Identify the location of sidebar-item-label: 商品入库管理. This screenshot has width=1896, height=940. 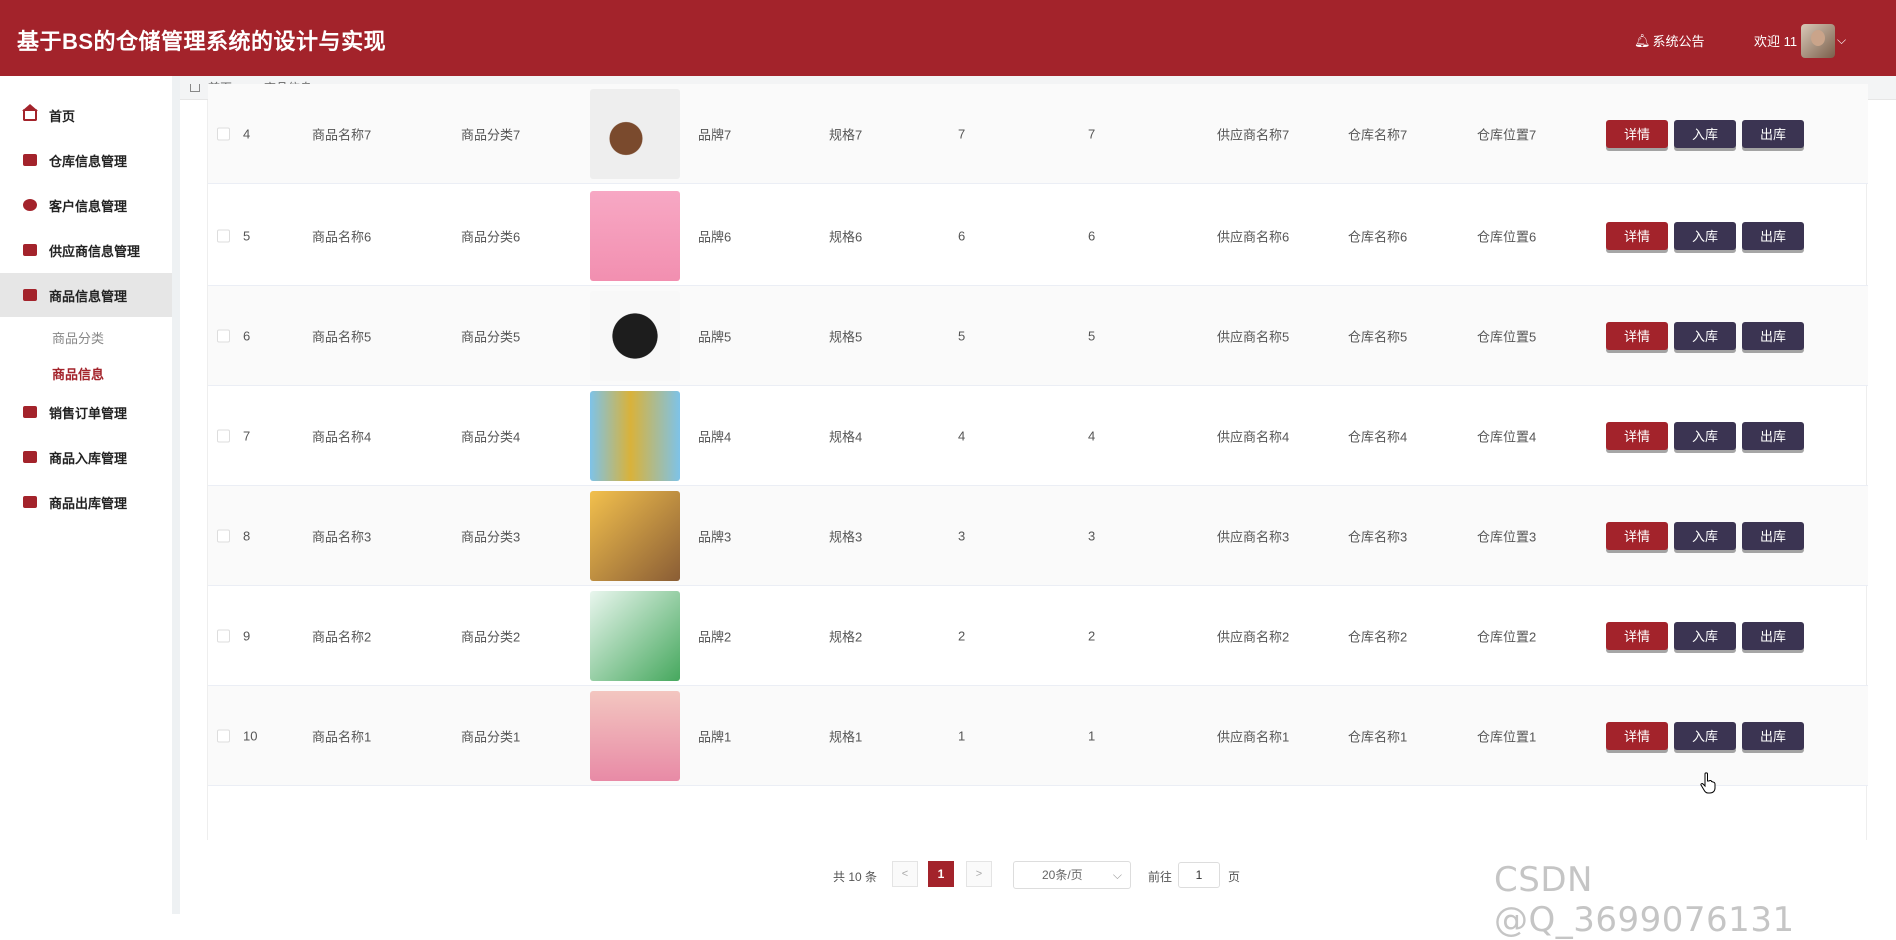
(88, 458).